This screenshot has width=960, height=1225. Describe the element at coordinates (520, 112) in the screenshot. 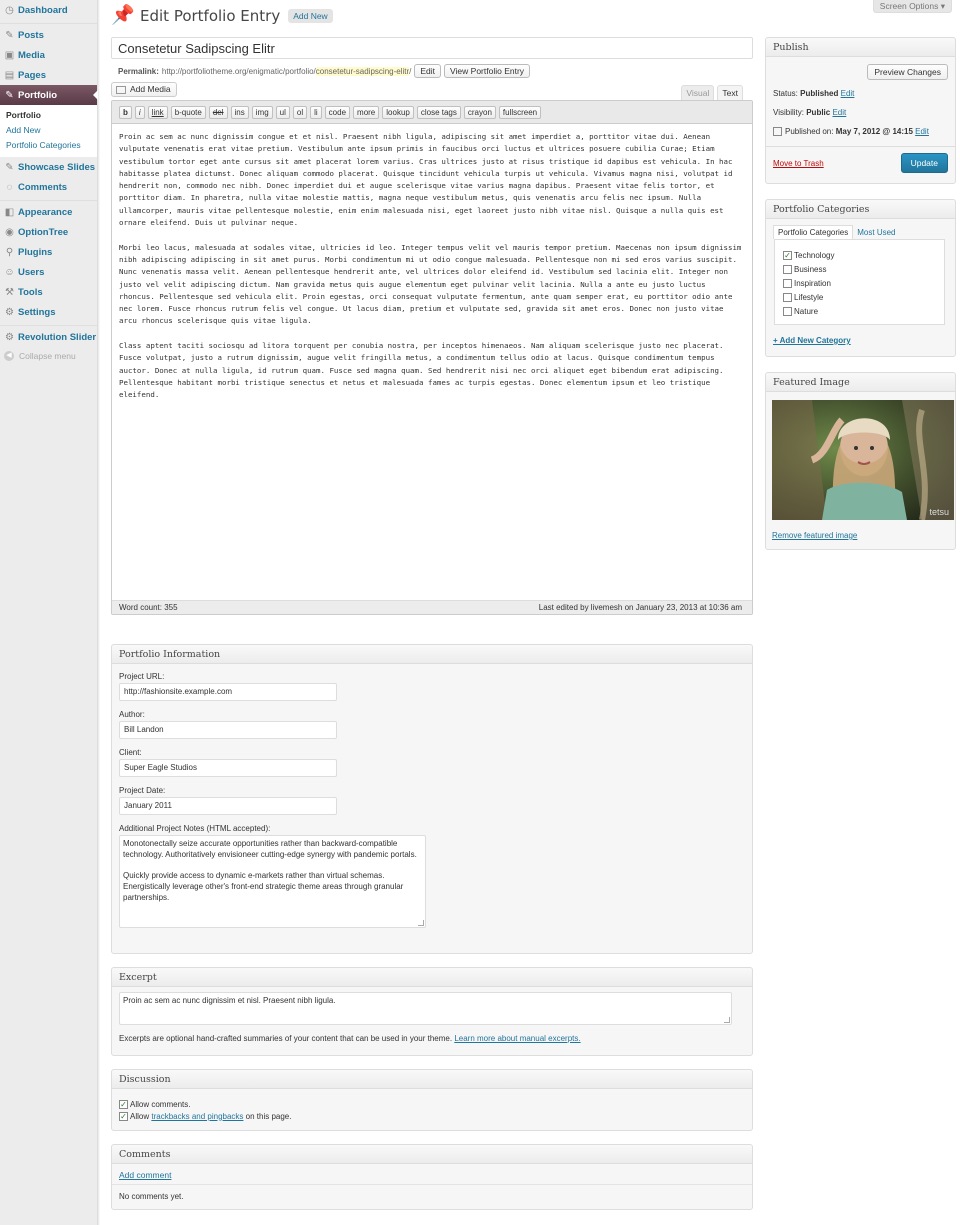

I see `qt-fullscreen-button: fullscreen` at that location.